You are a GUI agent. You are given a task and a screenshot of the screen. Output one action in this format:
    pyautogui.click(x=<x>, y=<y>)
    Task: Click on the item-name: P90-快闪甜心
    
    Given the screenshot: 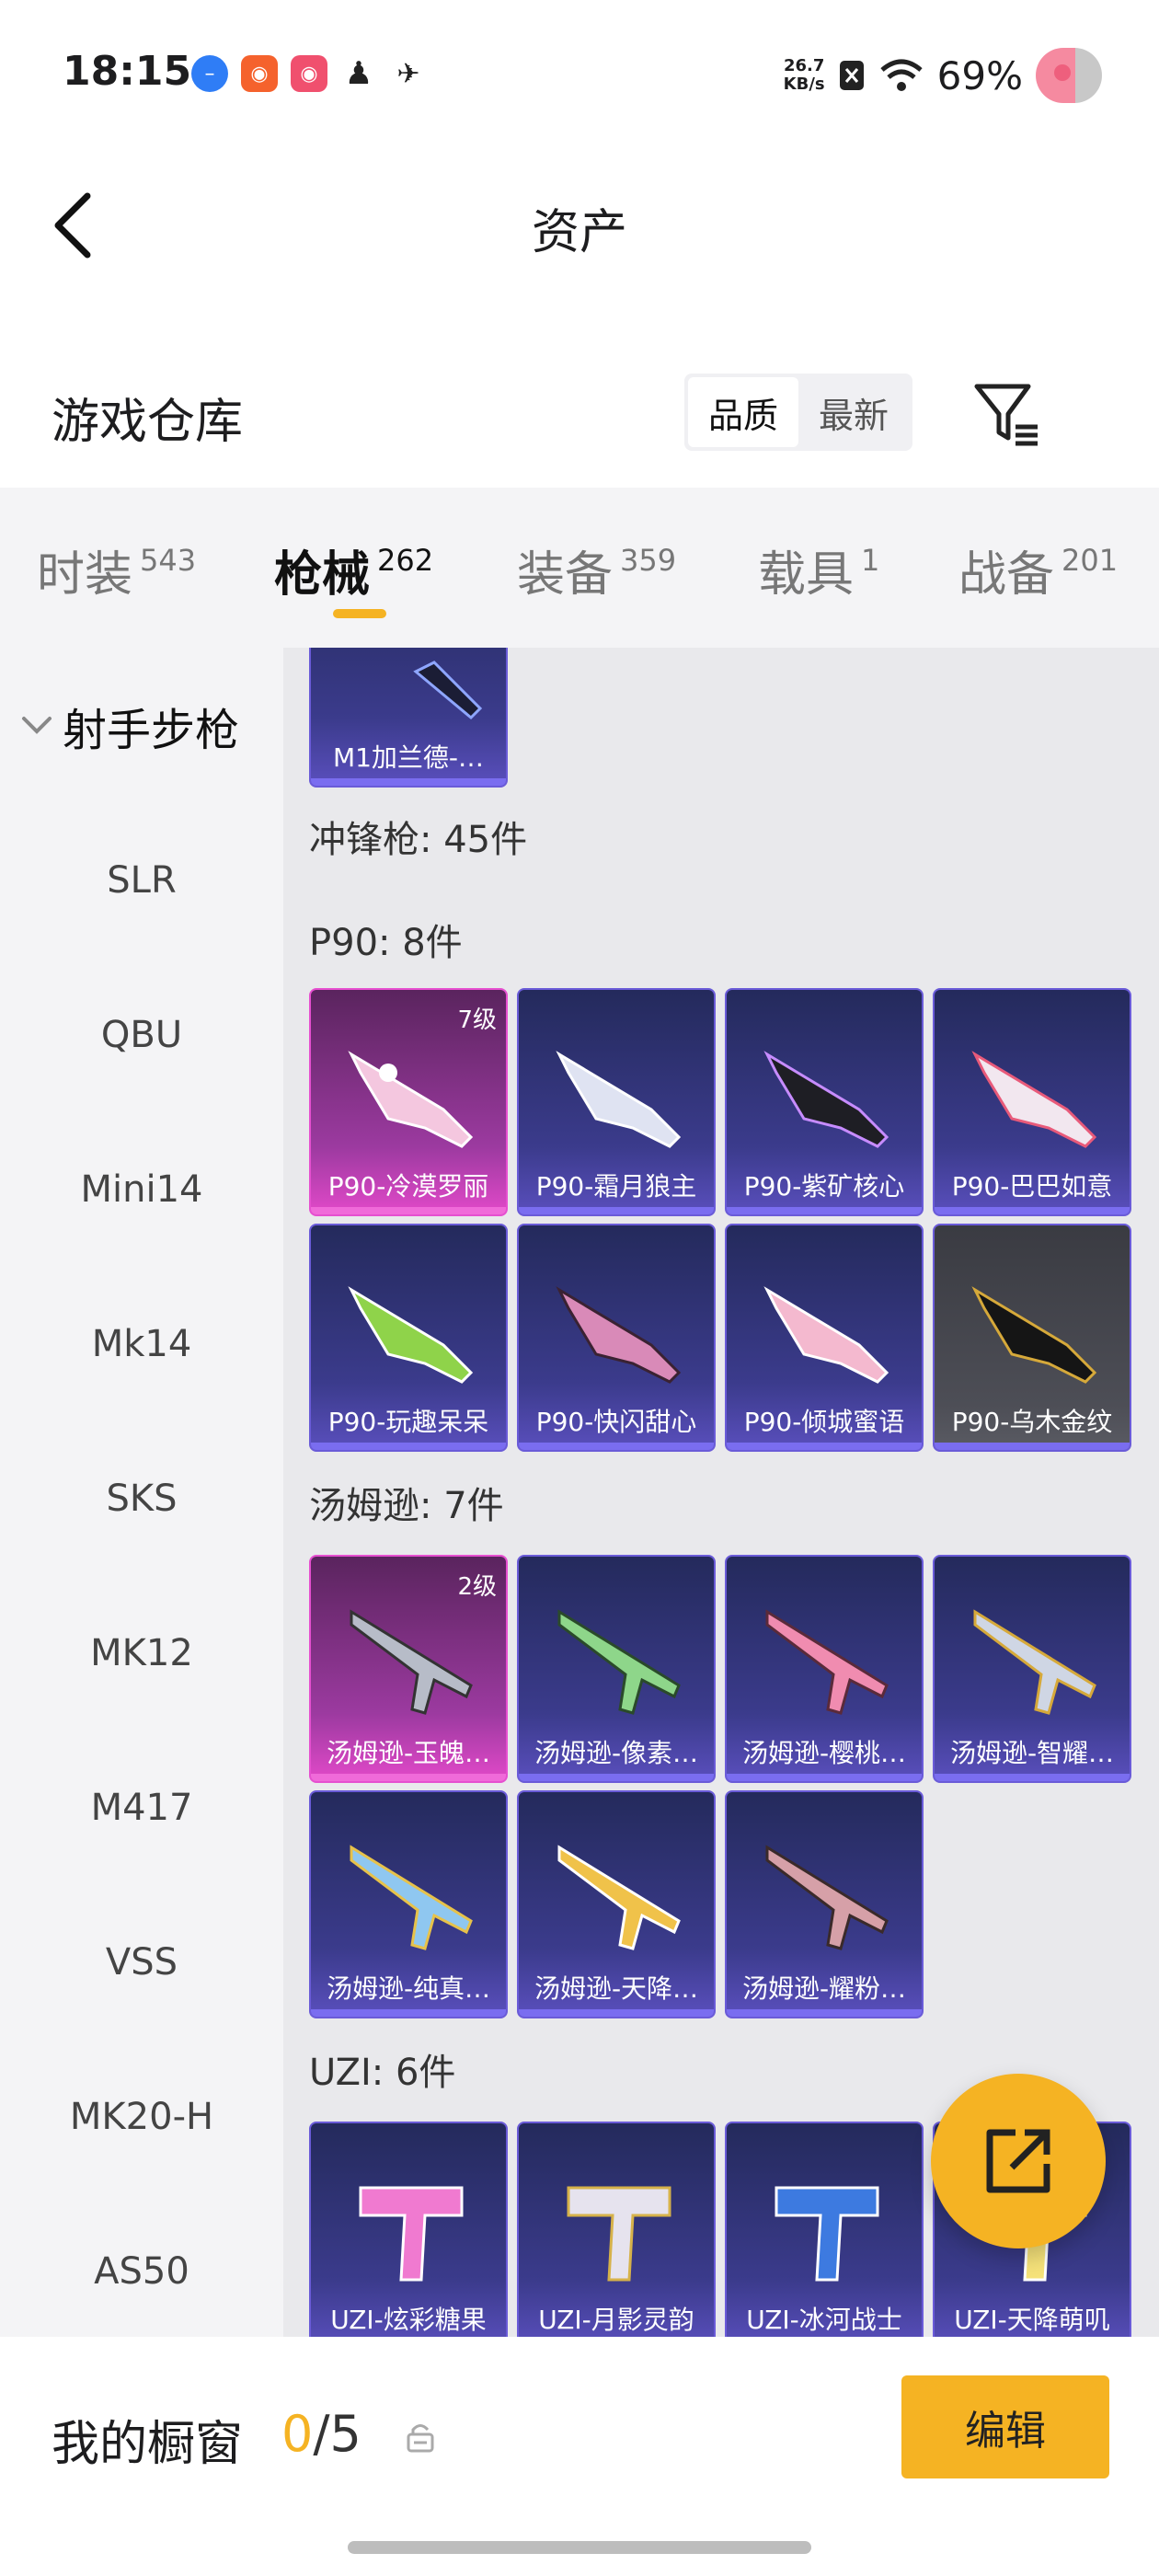 What is the action you would take?
    pyautogui.click(x=616, y=1422)
    